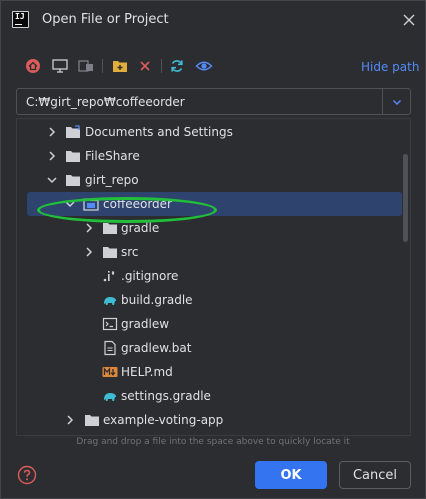 The image size is (426, 499). What do you see at coordinates (105, 19) in the screenshot?
I see `dialog-title: Open File or Project` at bounding box center [105, 19].